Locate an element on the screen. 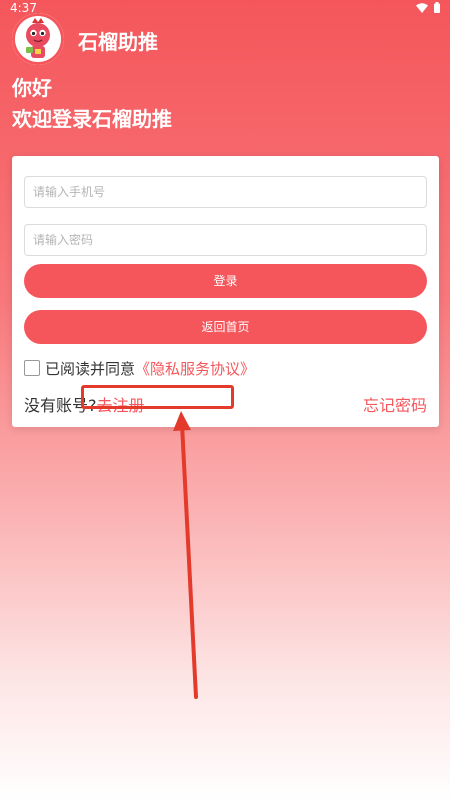 This screenshot has width=450, height=801. app-title: 石榴助推 is located at coordinates (118, 42).